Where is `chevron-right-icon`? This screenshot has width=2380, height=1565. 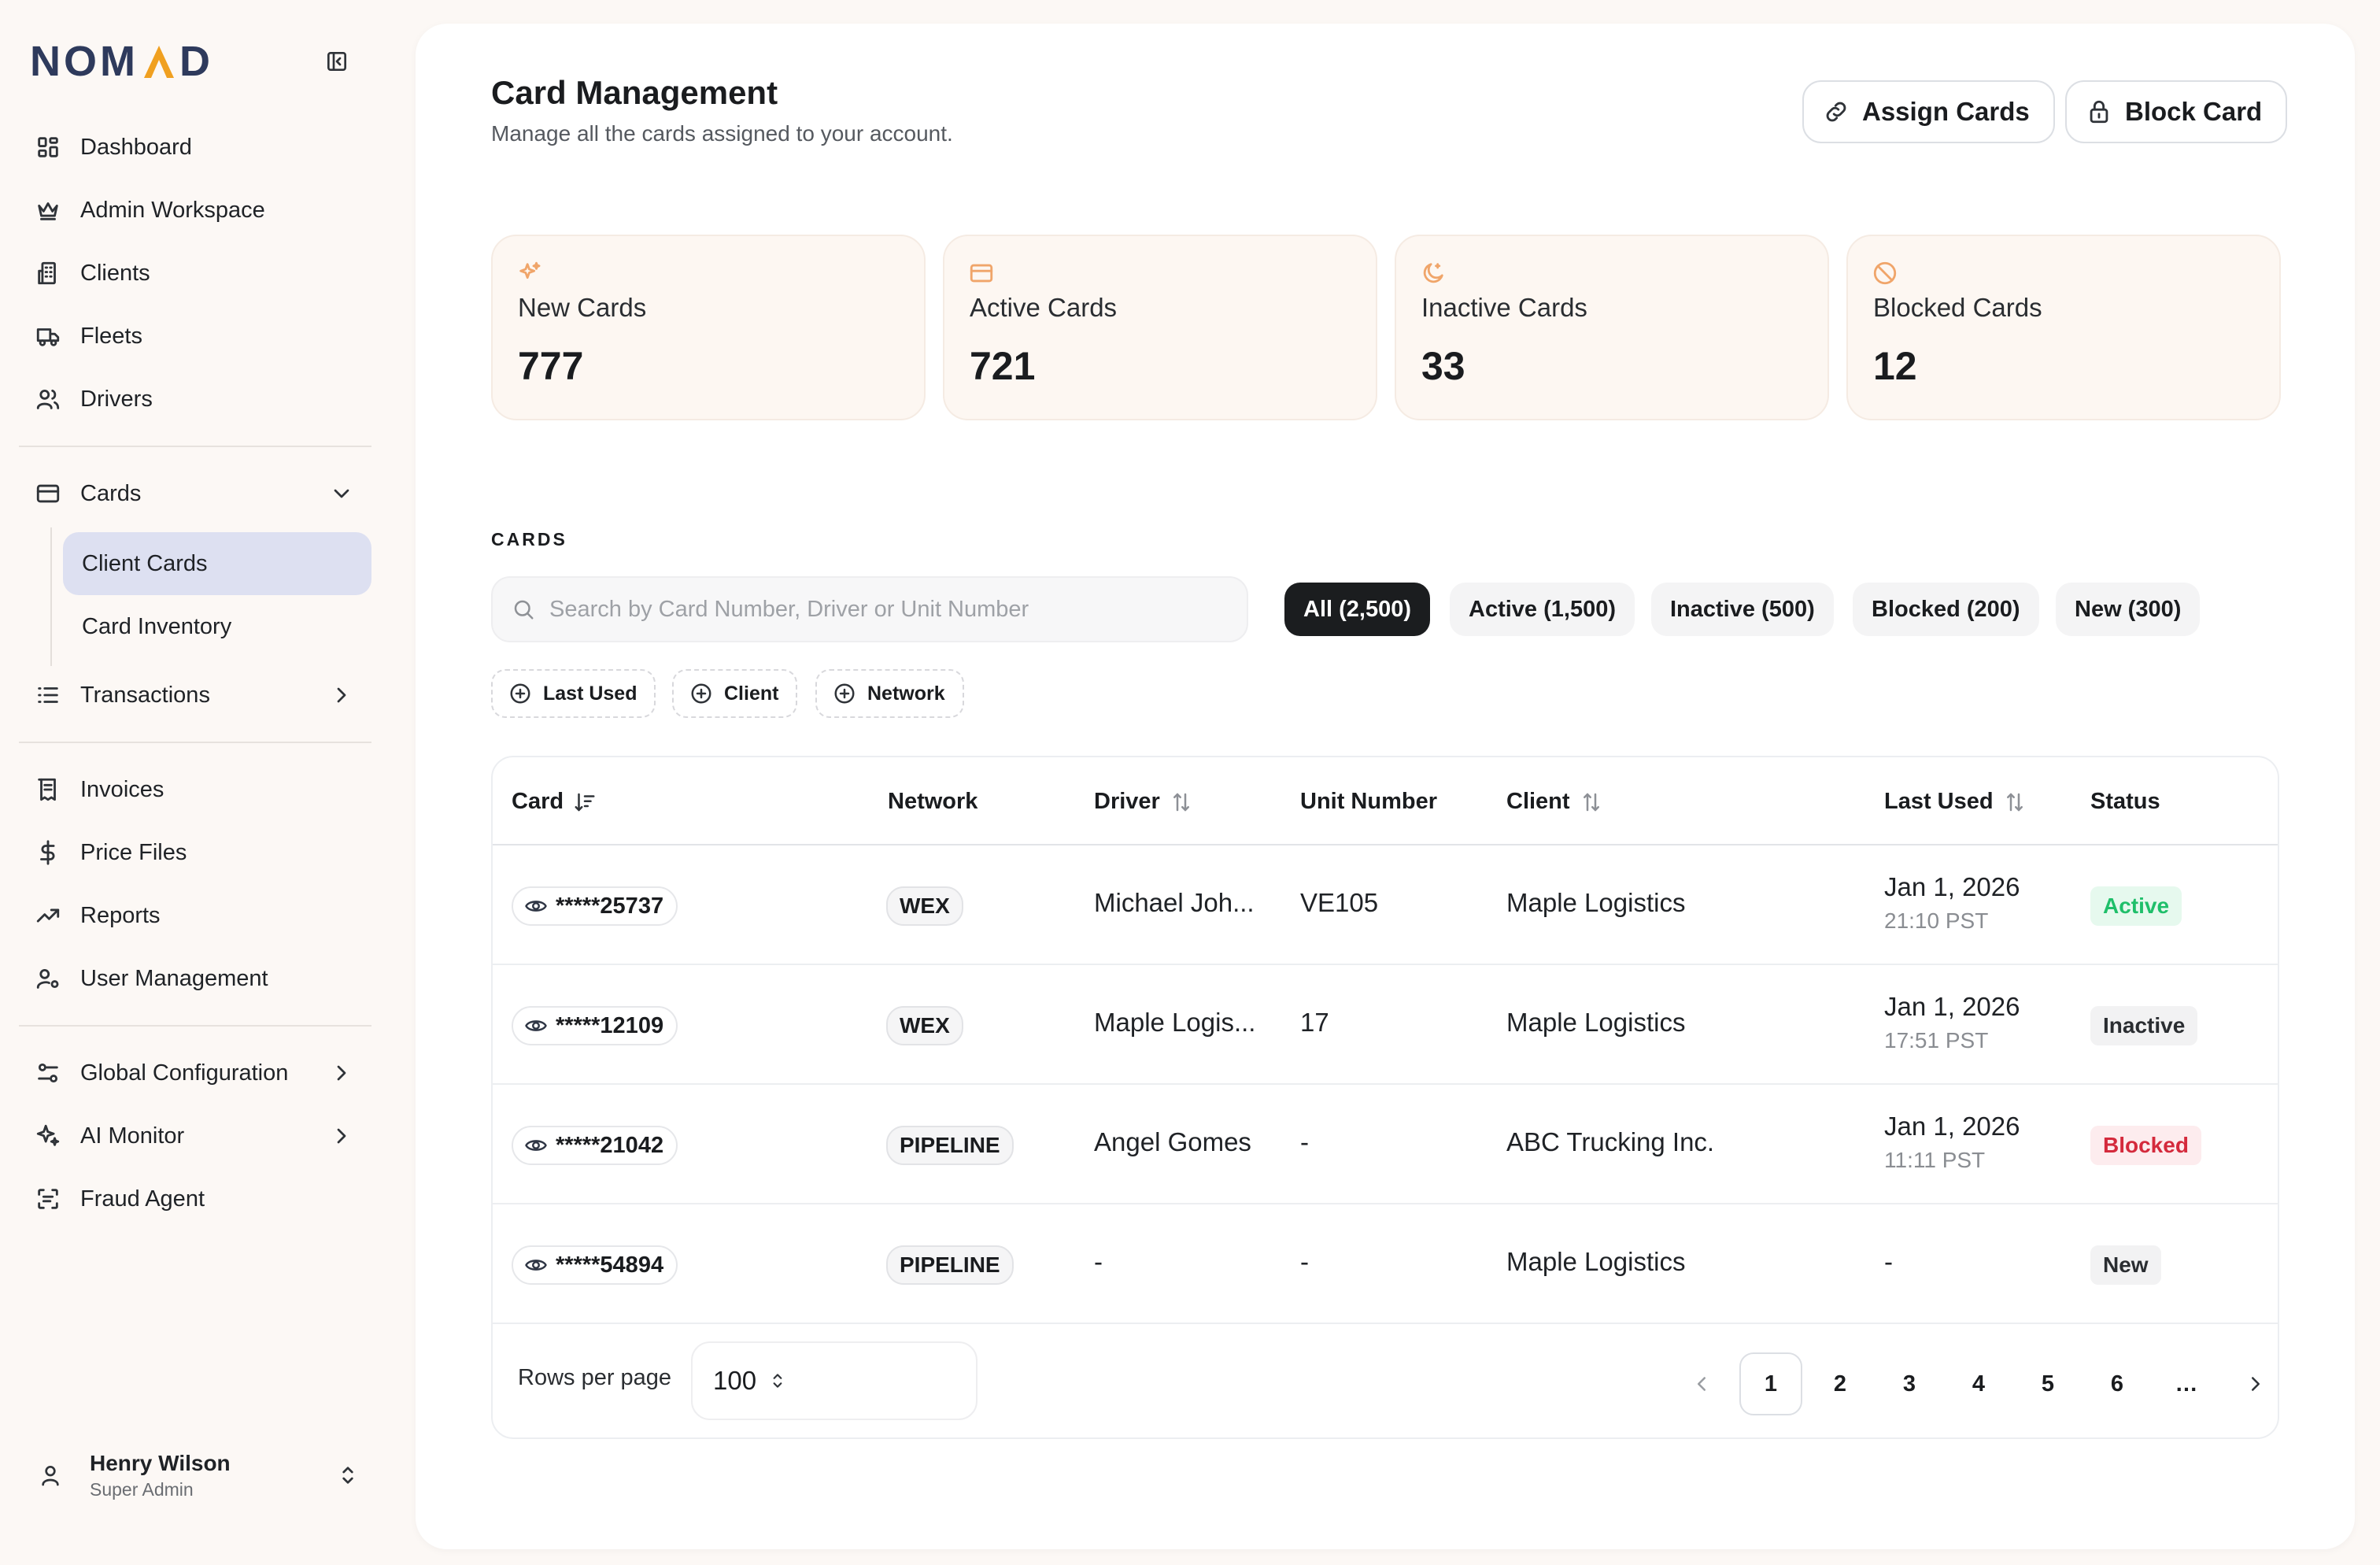 chevron-right-icon is located at coordinates (341, 695).